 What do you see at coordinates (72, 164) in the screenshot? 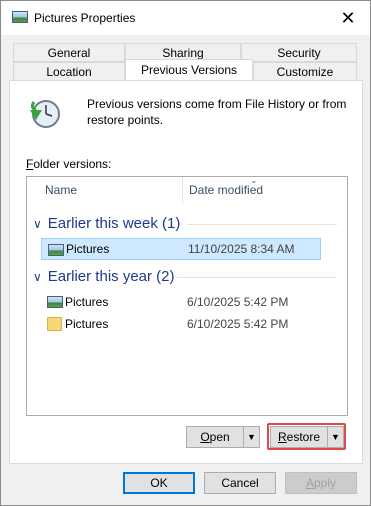
I see `folder-versions-label-rest: older versions:` at bounding box center [72, 164].